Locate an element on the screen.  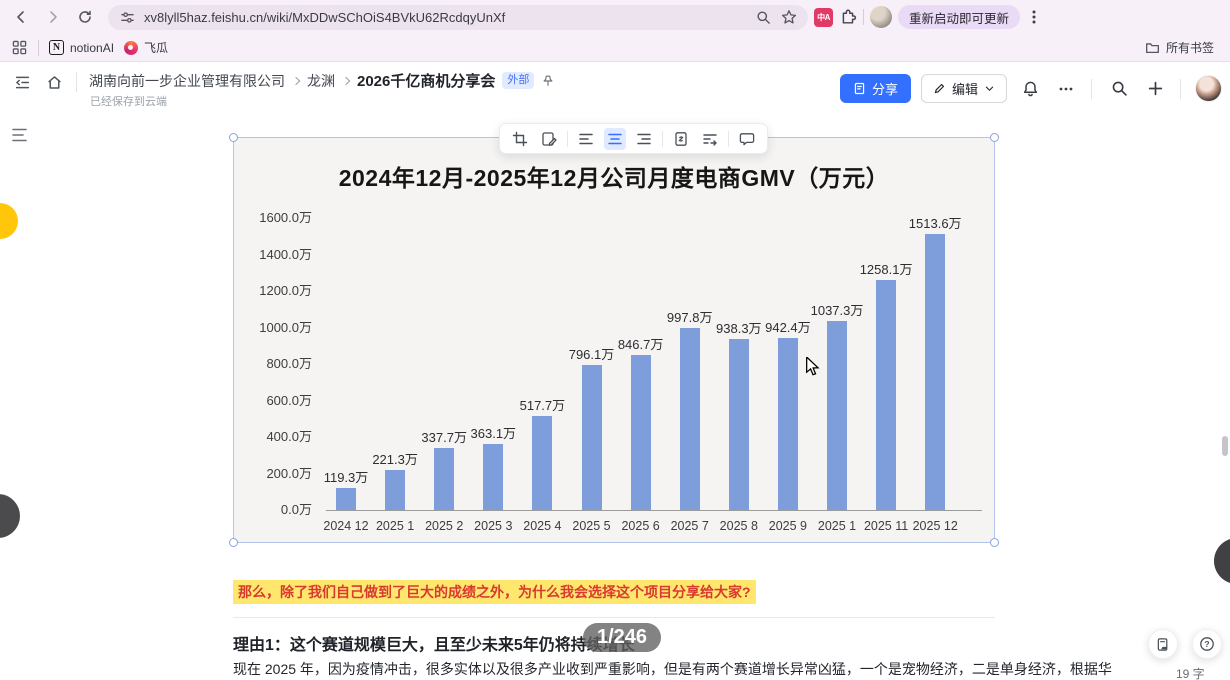
all-bookmarks-label: 所有书签 is located at coordinates (1189, 48).